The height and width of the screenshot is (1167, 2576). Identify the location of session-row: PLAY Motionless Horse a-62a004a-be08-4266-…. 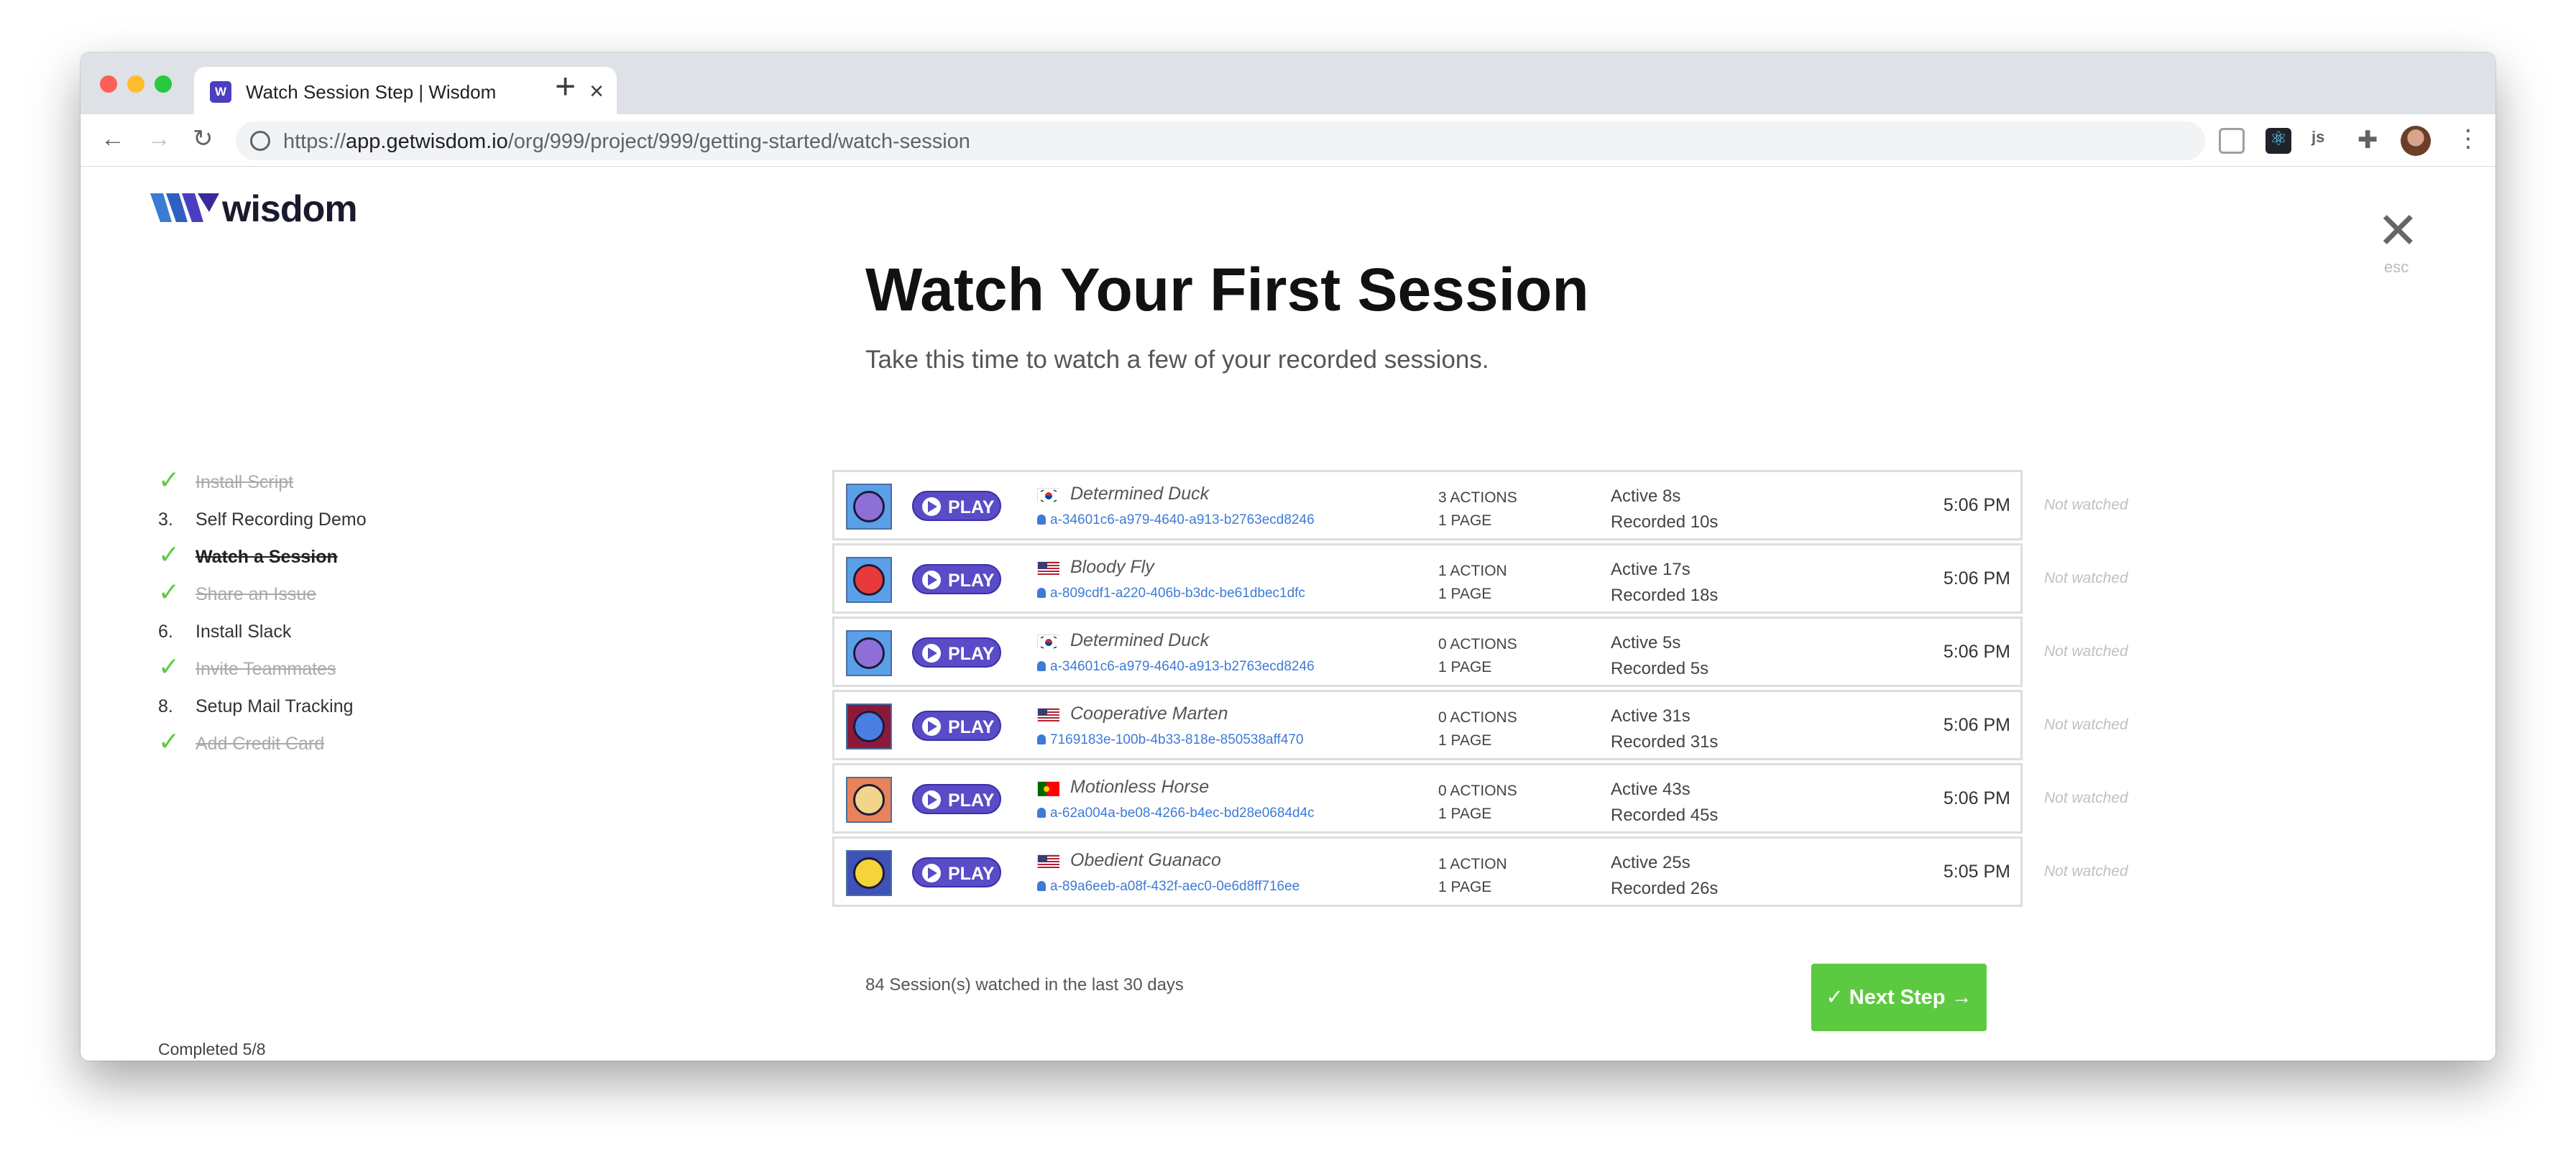
(1427, 798).